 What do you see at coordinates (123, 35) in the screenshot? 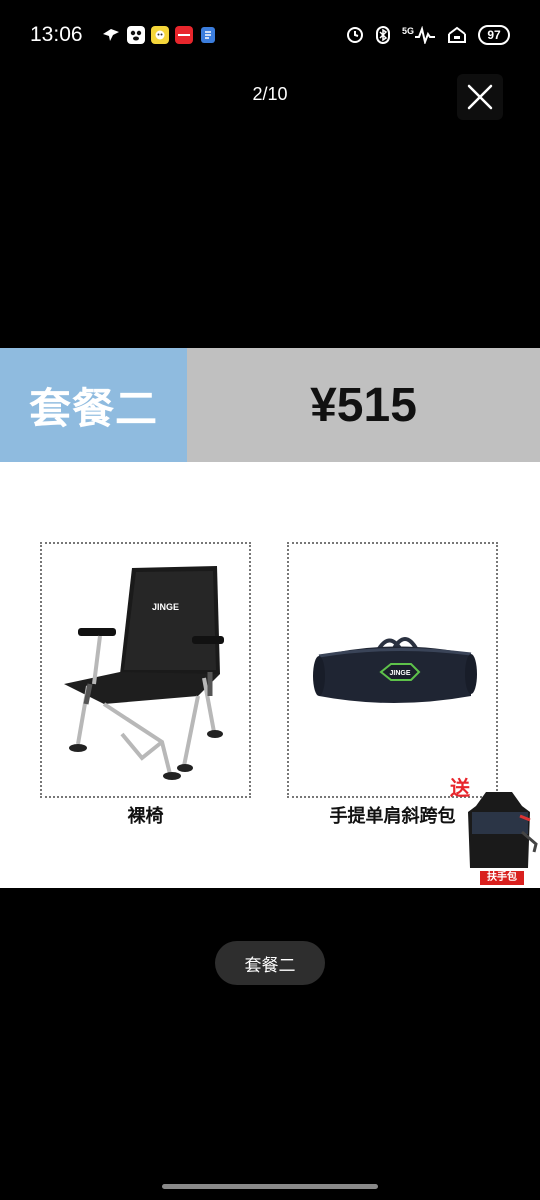
I see `status-left: 13:06` at bounding box center [123, 35].